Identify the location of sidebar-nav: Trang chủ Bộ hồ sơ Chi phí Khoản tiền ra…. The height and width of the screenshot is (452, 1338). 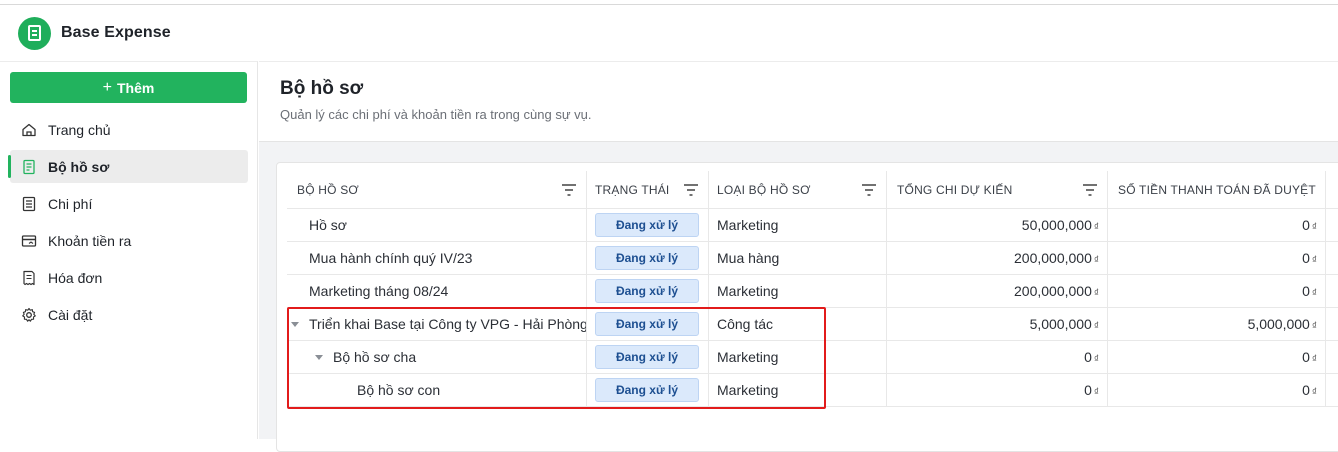
(128, 224).